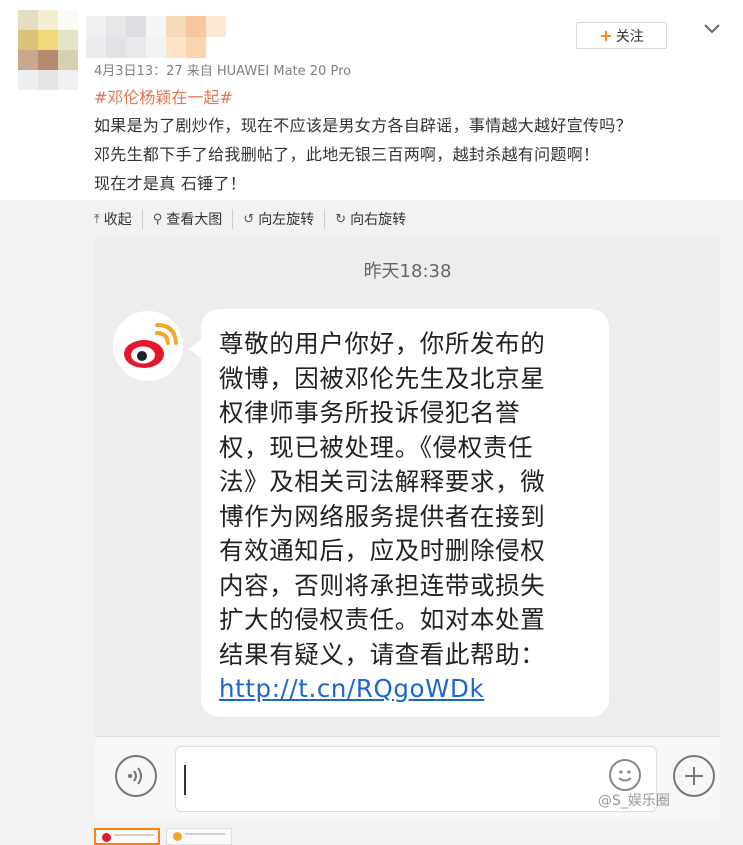  I want to click on collapse-icon: ⤒, so click(97, 219).